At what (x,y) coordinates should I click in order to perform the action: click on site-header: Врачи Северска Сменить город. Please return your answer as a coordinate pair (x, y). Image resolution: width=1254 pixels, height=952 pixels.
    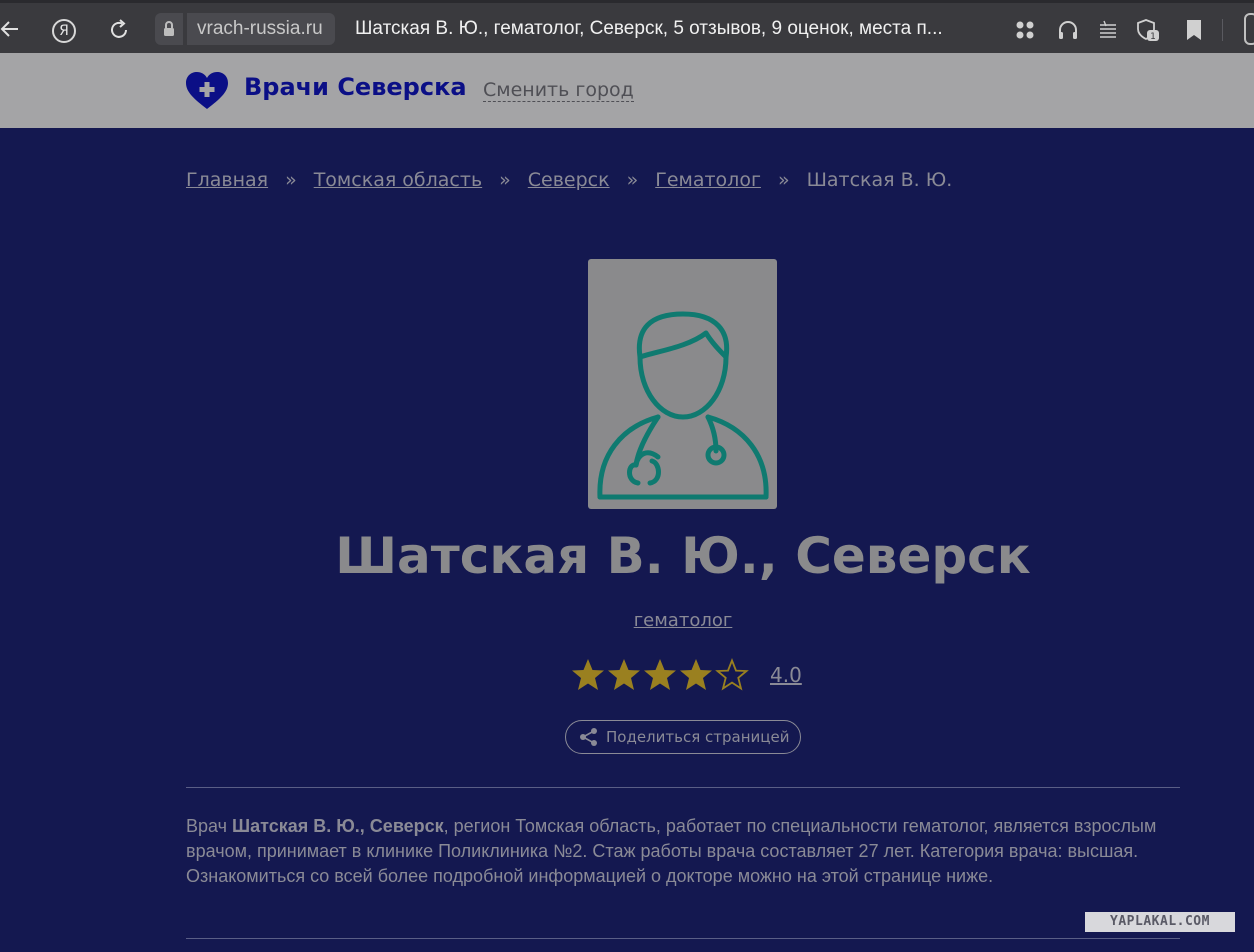
    Looking at the image, I should click on (627, 90).